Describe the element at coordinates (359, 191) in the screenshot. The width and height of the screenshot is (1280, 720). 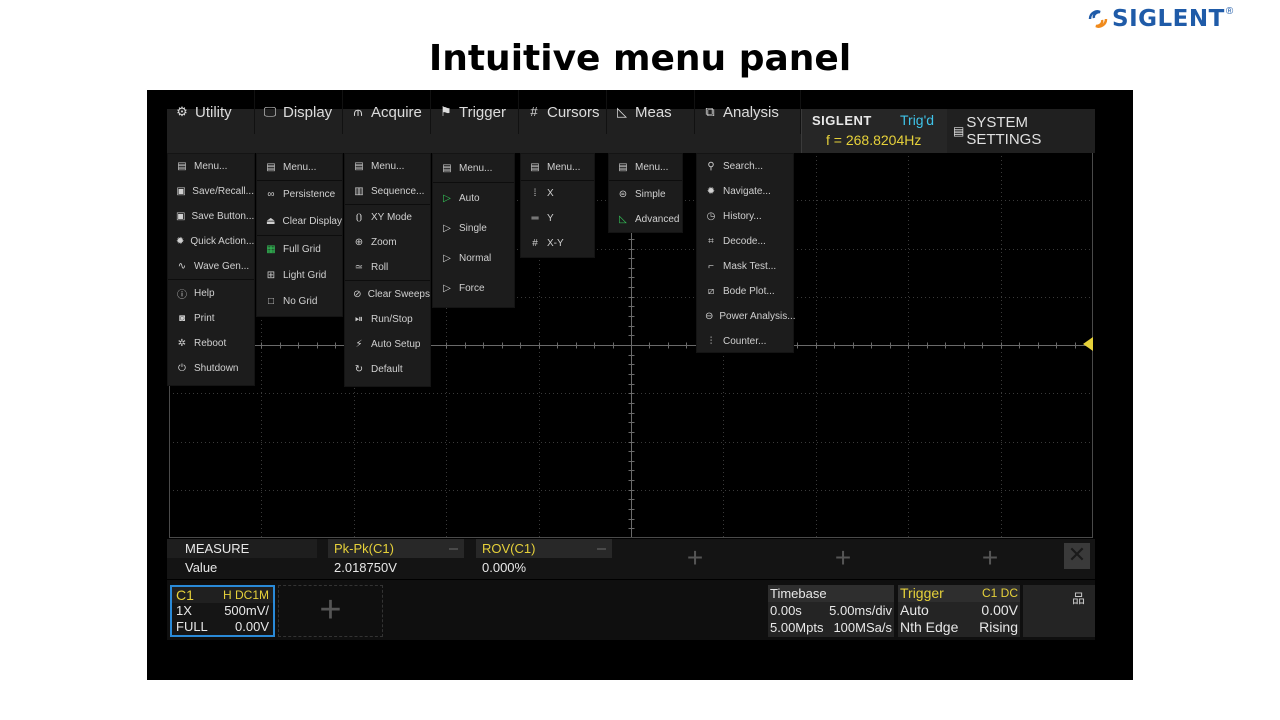
I see `sequence-icon: ▥` at that location.